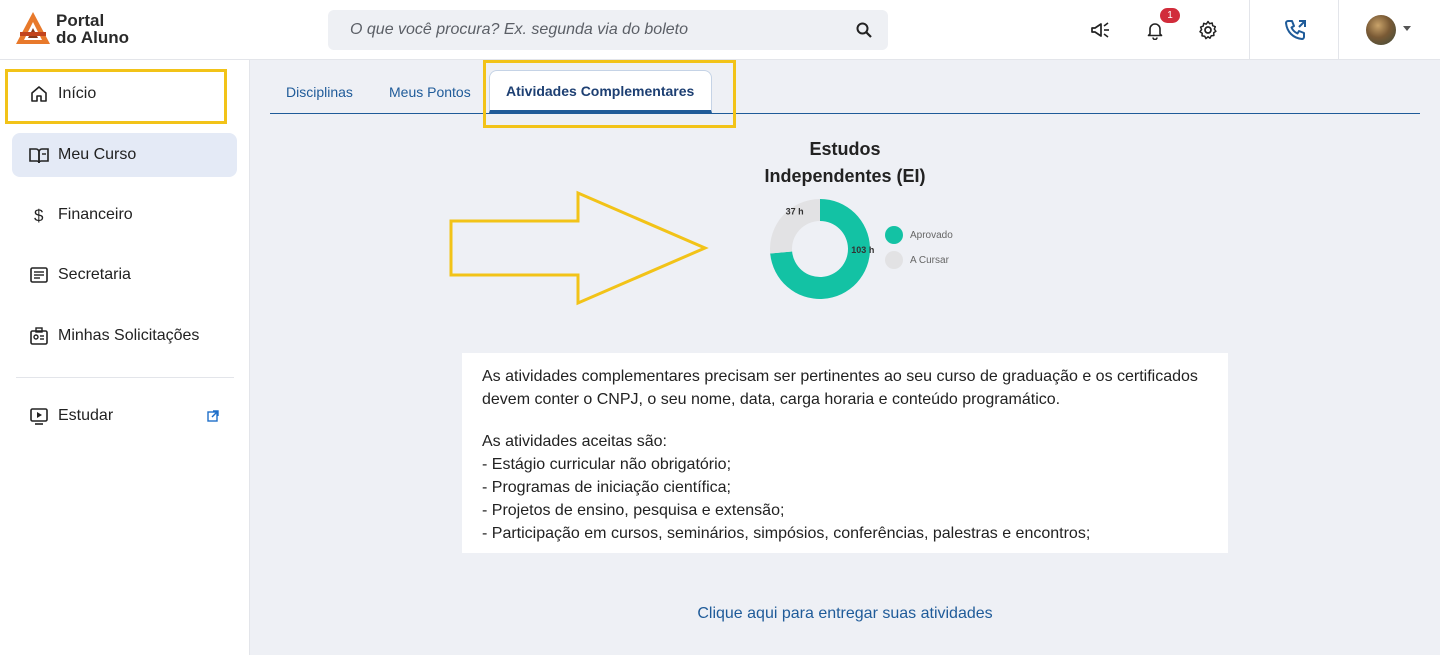 This screenshot has width=1440, height=655. What do you see at coordinates (129, 335) in the screenshot?
I see `sidebar-item-label: Minhas Solicitações` at bounding box center [129, 335].